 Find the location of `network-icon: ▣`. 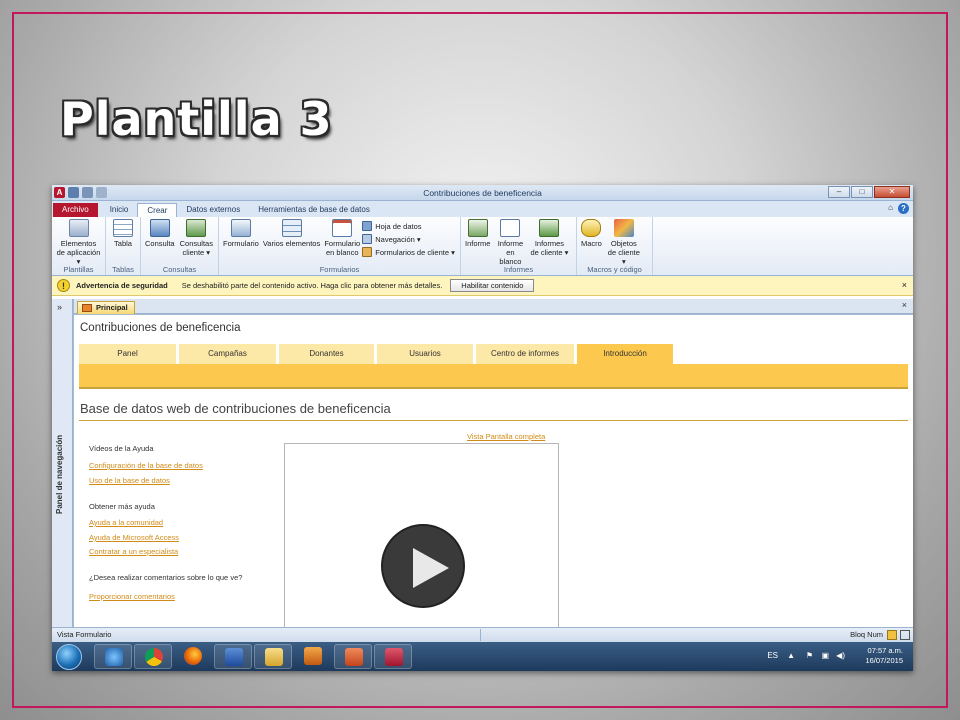

network-icon: ▣ is located at coordinates (825, 655).